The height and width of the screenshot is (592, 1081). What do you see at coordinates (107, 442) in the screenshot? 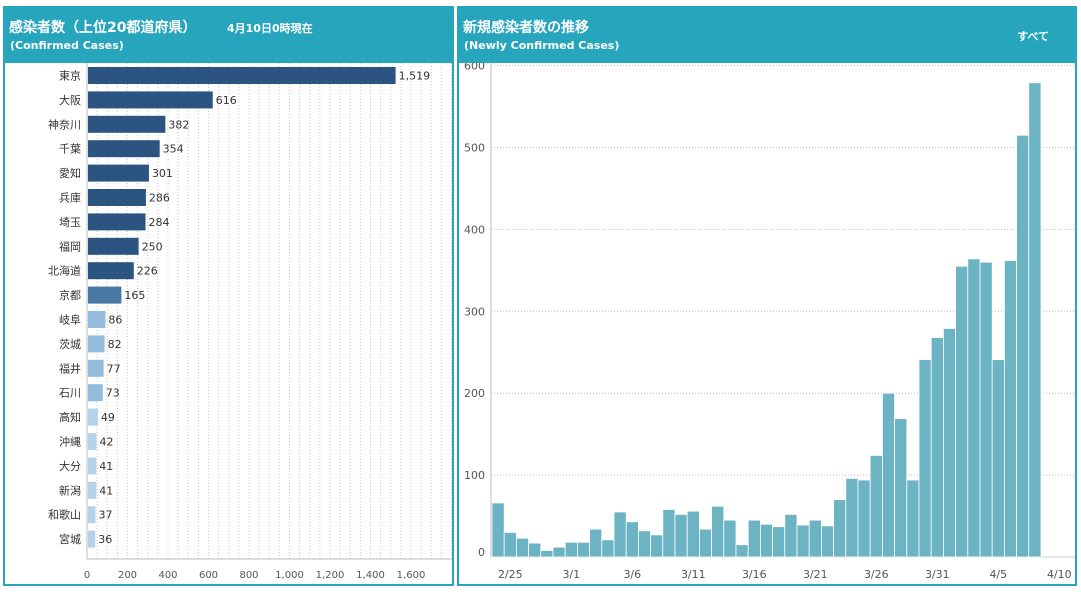
I see `value-label: 42` at bounding box center [107, 442].